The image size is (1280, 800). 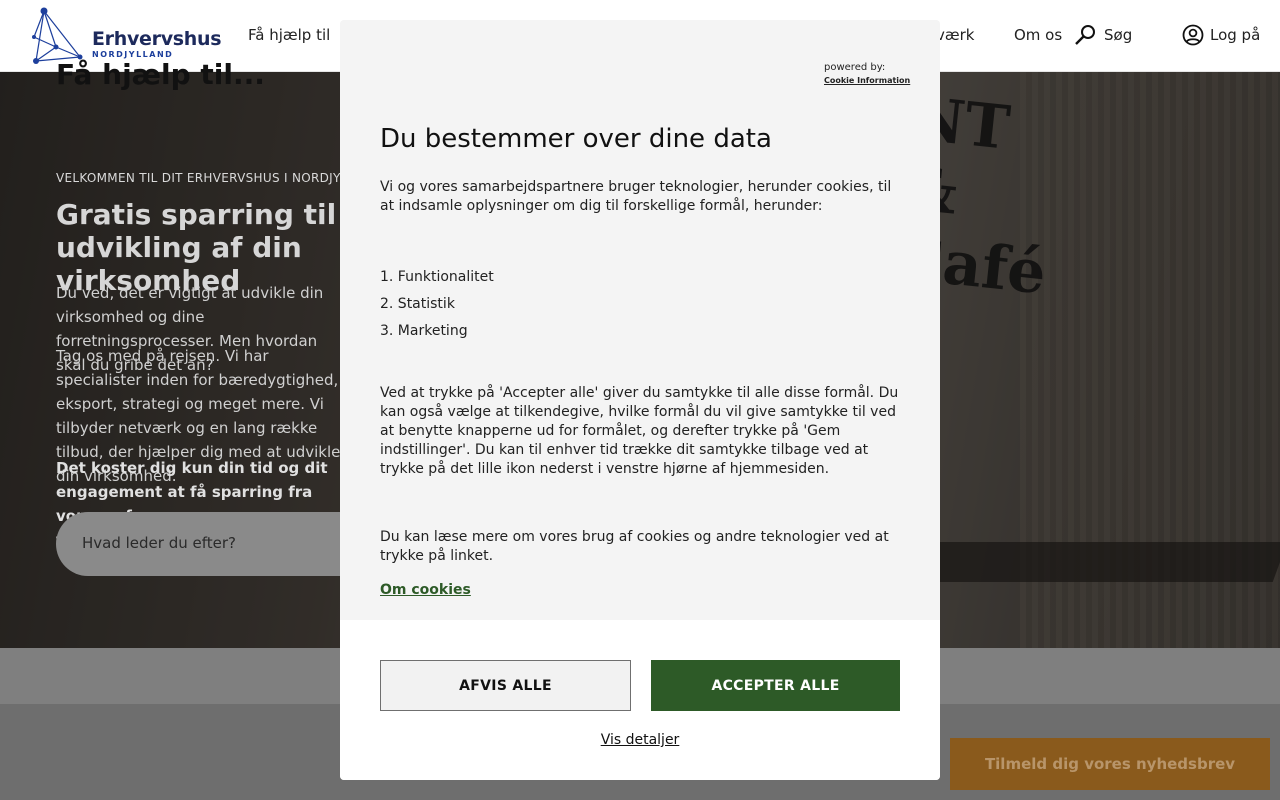 I want to click on nav-login: Log på, so click(x=1221, y=35).